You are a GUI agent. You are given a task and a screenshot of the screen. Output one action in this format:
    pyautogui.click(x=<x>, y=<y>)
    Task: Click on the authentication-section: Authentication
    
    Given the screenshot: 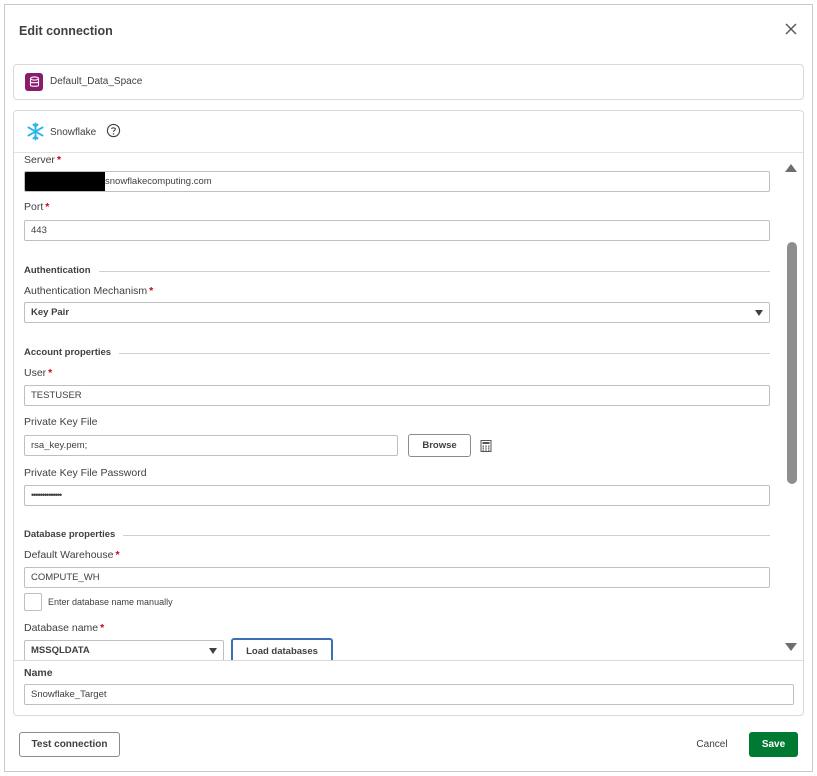 What is the action you would take?
    pyautogui.click(x=397, y=271)
    